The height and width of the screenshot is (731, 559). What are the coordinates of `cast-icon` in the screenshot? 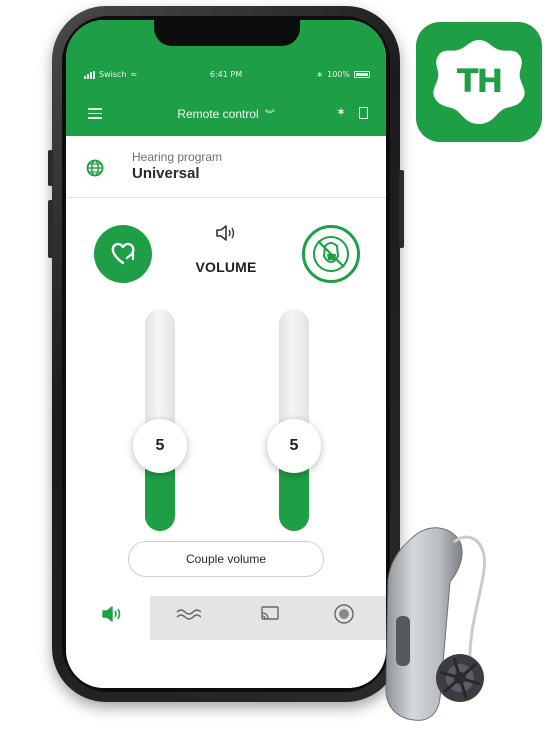 It's located at (270, 613).